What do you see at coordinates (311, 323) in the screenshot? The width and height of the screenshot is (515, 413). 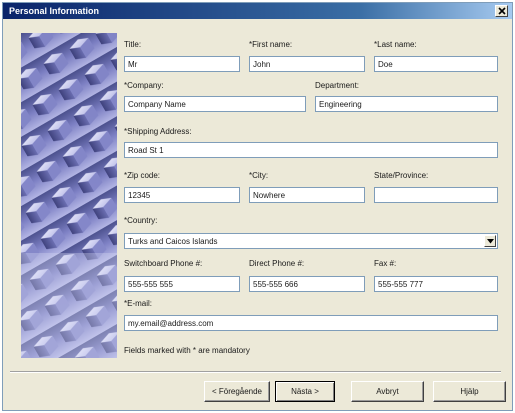 I see `email-input` at bounding box center [311, 323].